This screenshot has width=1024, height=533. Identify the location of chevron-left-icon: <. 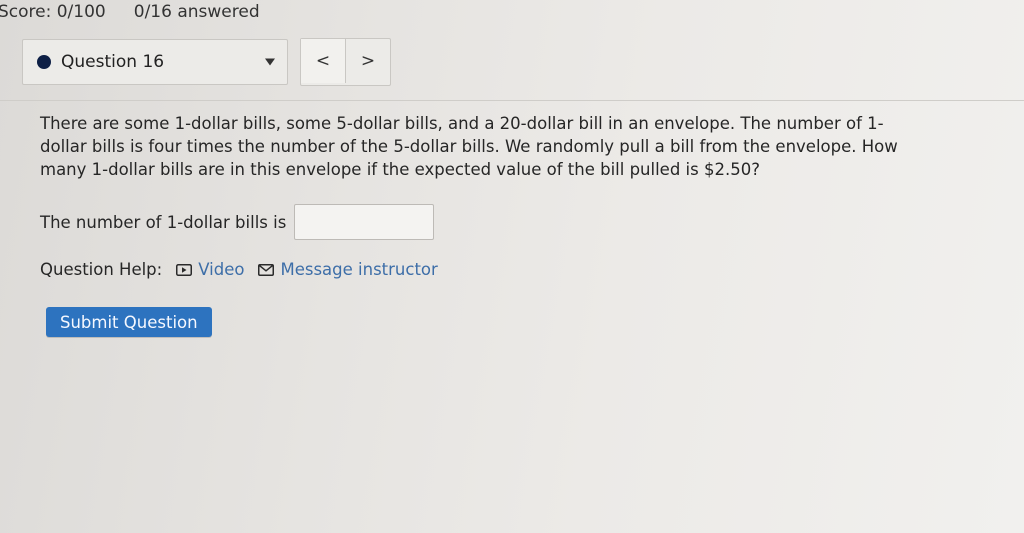
(323, 61).